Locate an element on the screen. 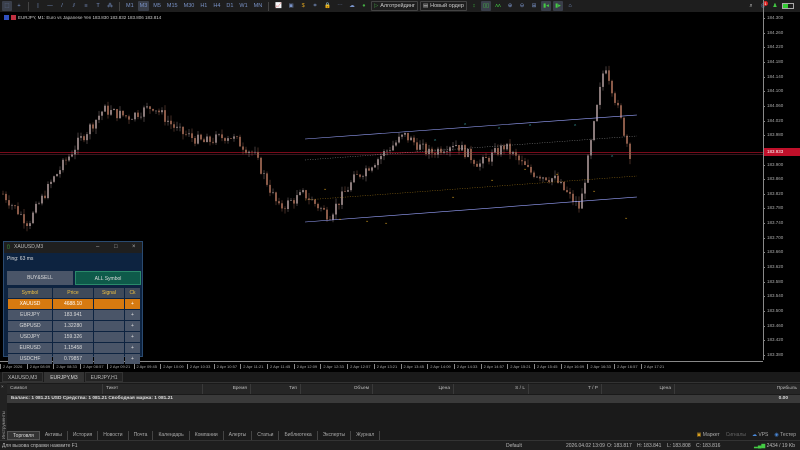 This screenshot has height=450, width=800. col-sl: S / L is located at coordinates (491, 389).